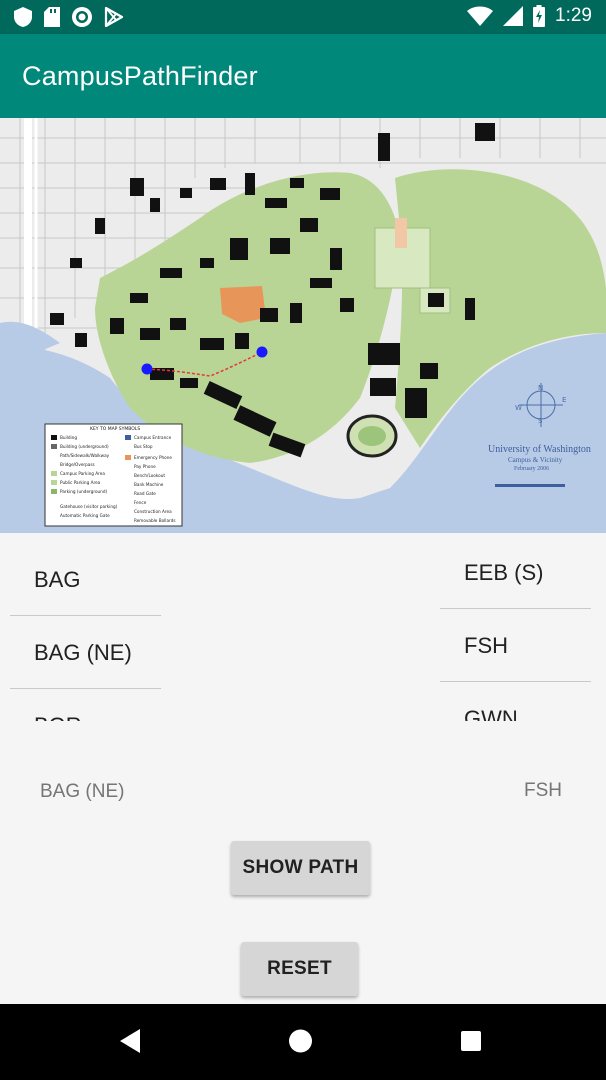  What do you see at coordinates (153, 511) in the screenshot?
I see `legend-item: Construction Area` at bounding box center [153, 511].